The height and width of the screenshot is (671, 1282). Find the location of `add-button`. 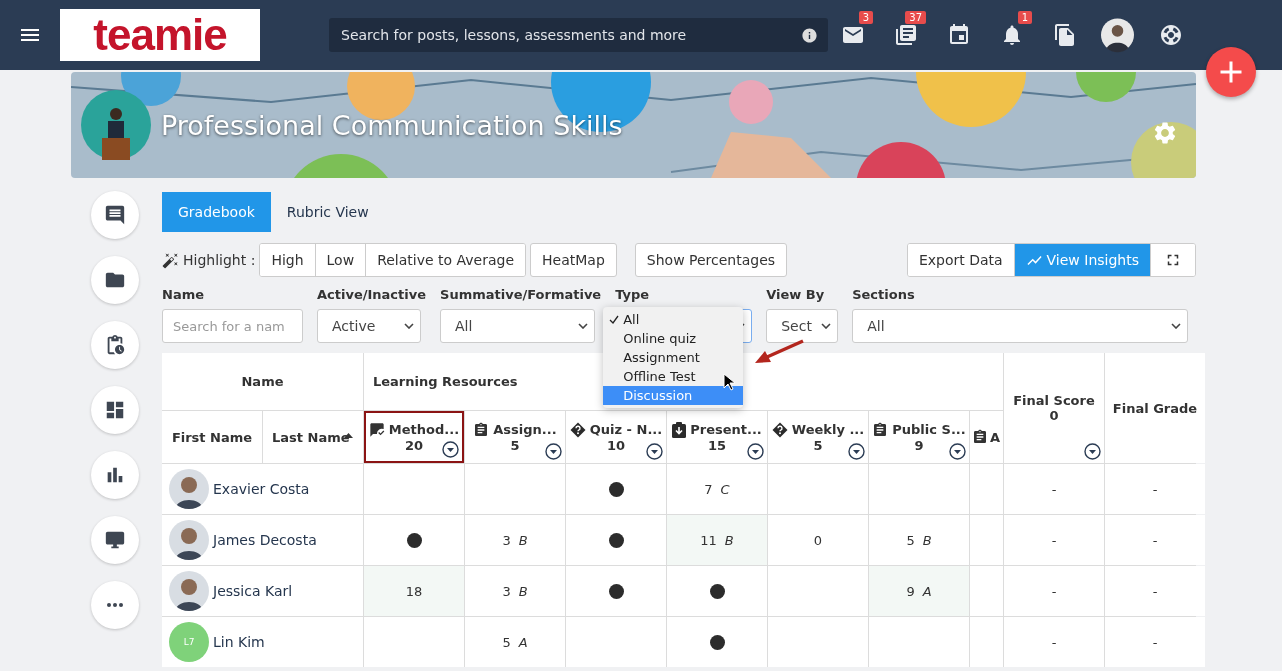

add-button is located at coordinates (1231, 72).